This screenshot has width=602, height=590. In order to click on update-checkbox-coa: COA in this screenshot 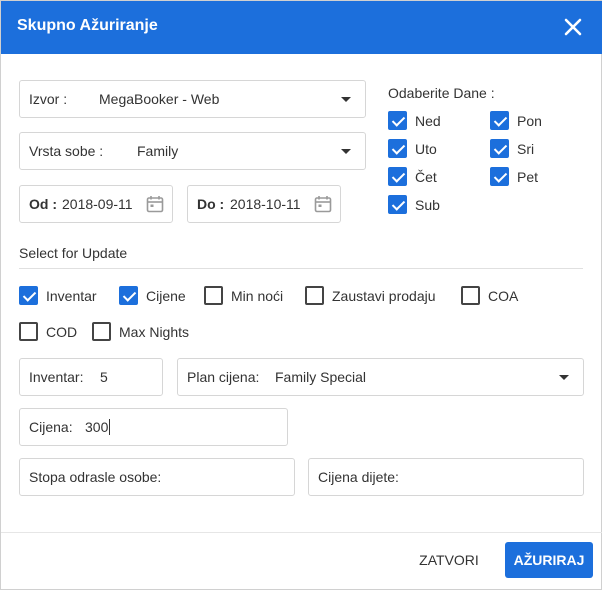, I will do `click(489, 295)`.